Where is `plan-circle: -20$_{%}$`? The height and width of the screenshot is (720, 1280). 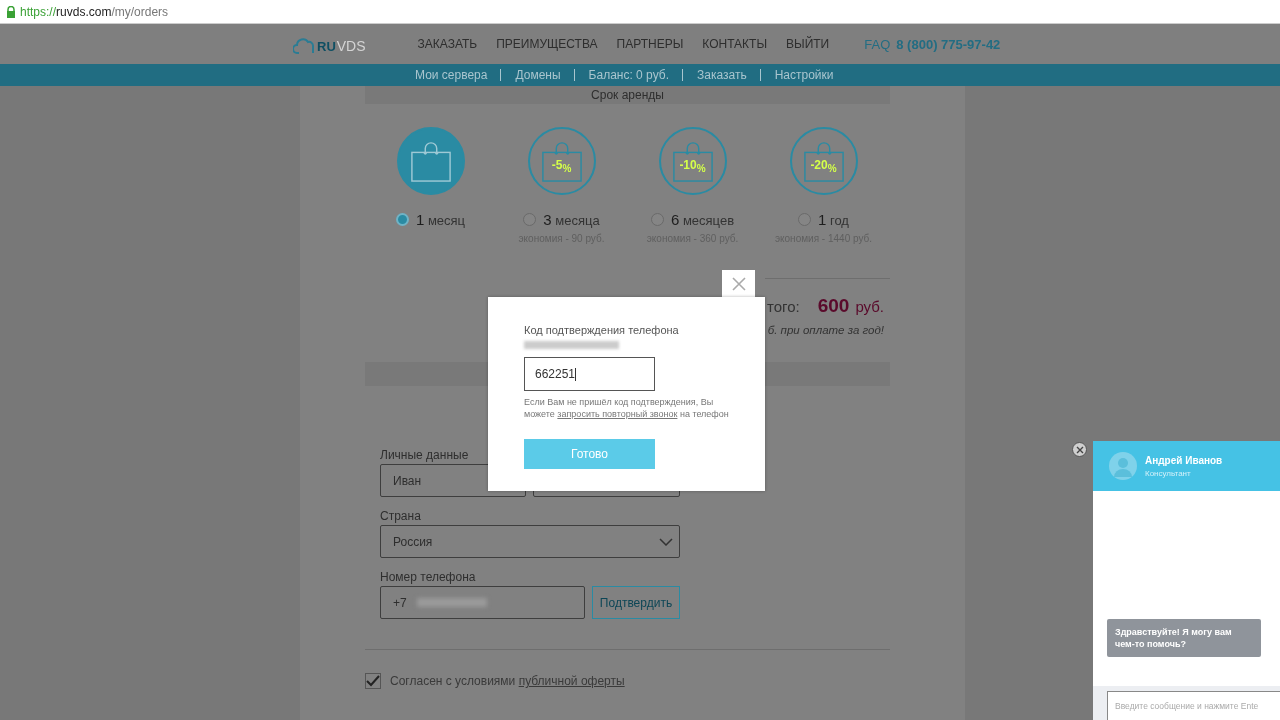
plan-circle: -20$_{%}$ is located at coordinates (823, 161).